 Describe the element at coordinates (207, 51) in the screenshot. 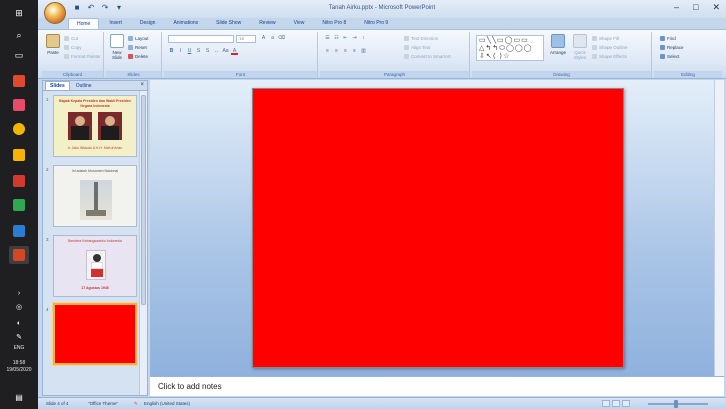

I see `shadow-icon: S` at that location.